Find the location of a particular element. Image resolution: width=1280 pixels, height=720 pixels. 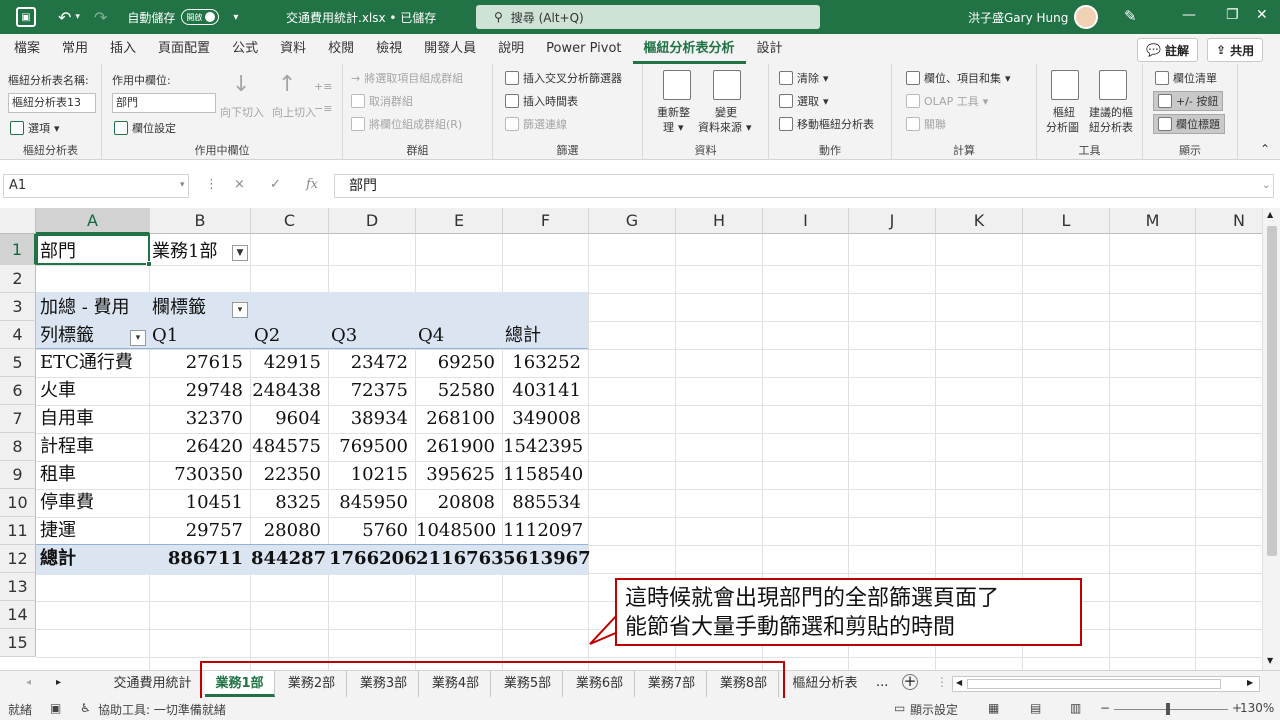

name-box-dropdown-icon: ▾ is located at coordinates (182, 185).